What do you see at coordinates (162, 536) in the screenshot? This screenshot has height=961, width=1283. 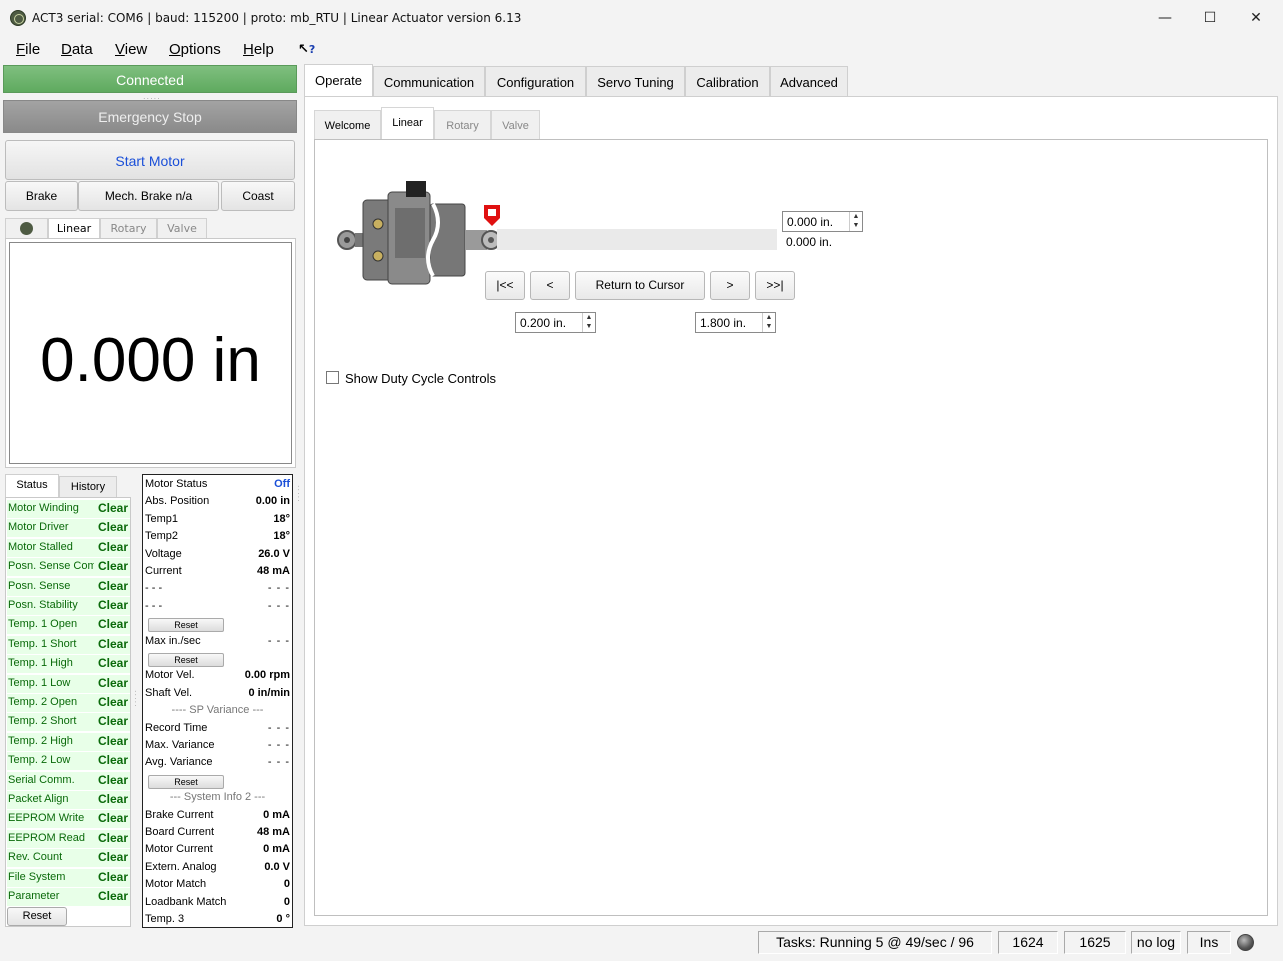 I see `motor-info-name: Temp2` at bounding box center [162, 536].